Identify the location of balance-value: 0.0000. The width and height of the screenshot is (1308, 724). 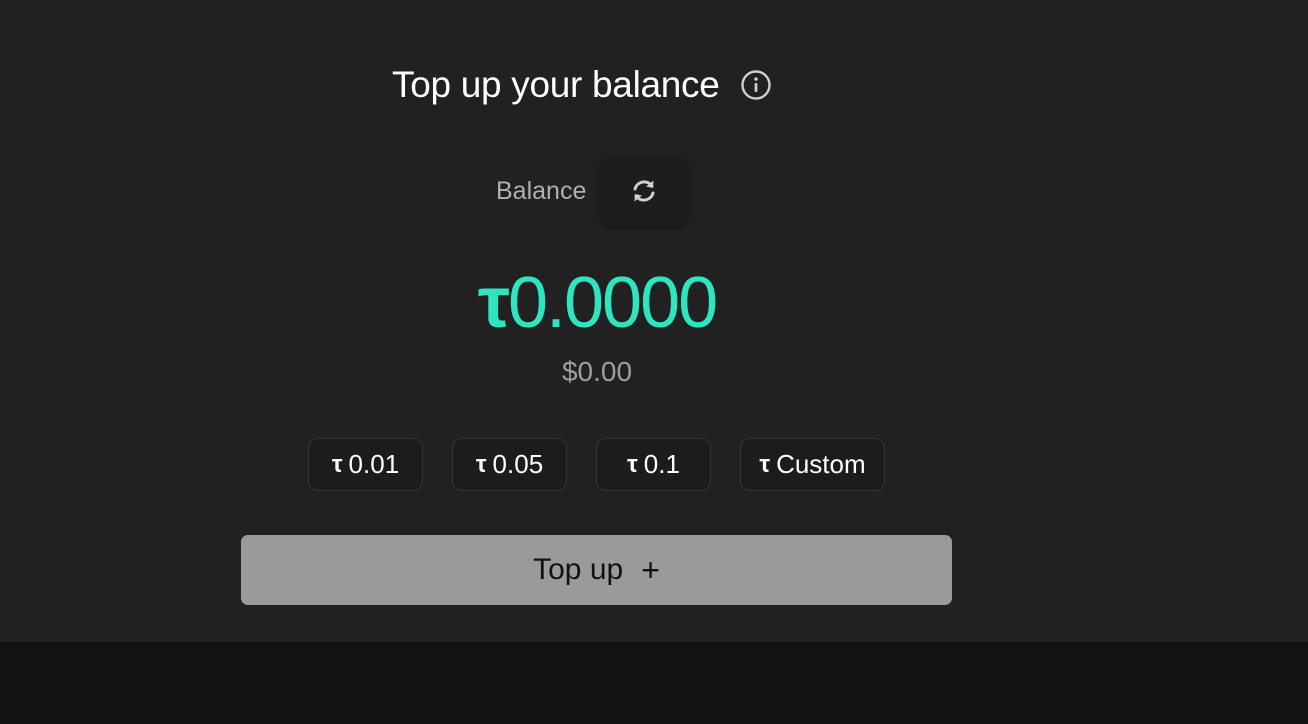
(612, 303).